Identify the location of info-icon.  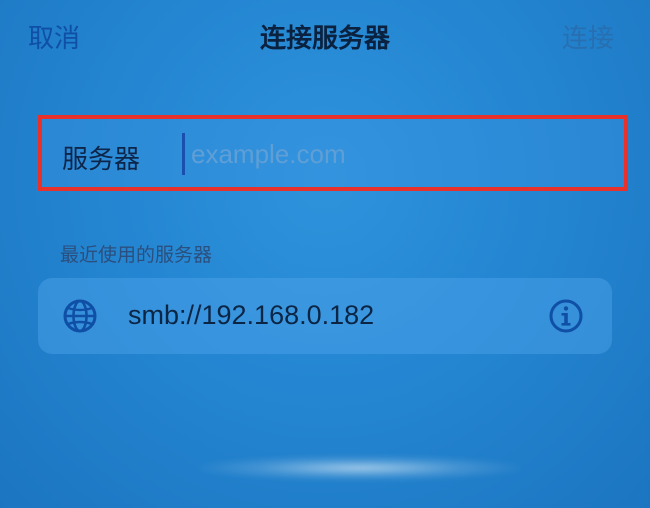
(566, 316).